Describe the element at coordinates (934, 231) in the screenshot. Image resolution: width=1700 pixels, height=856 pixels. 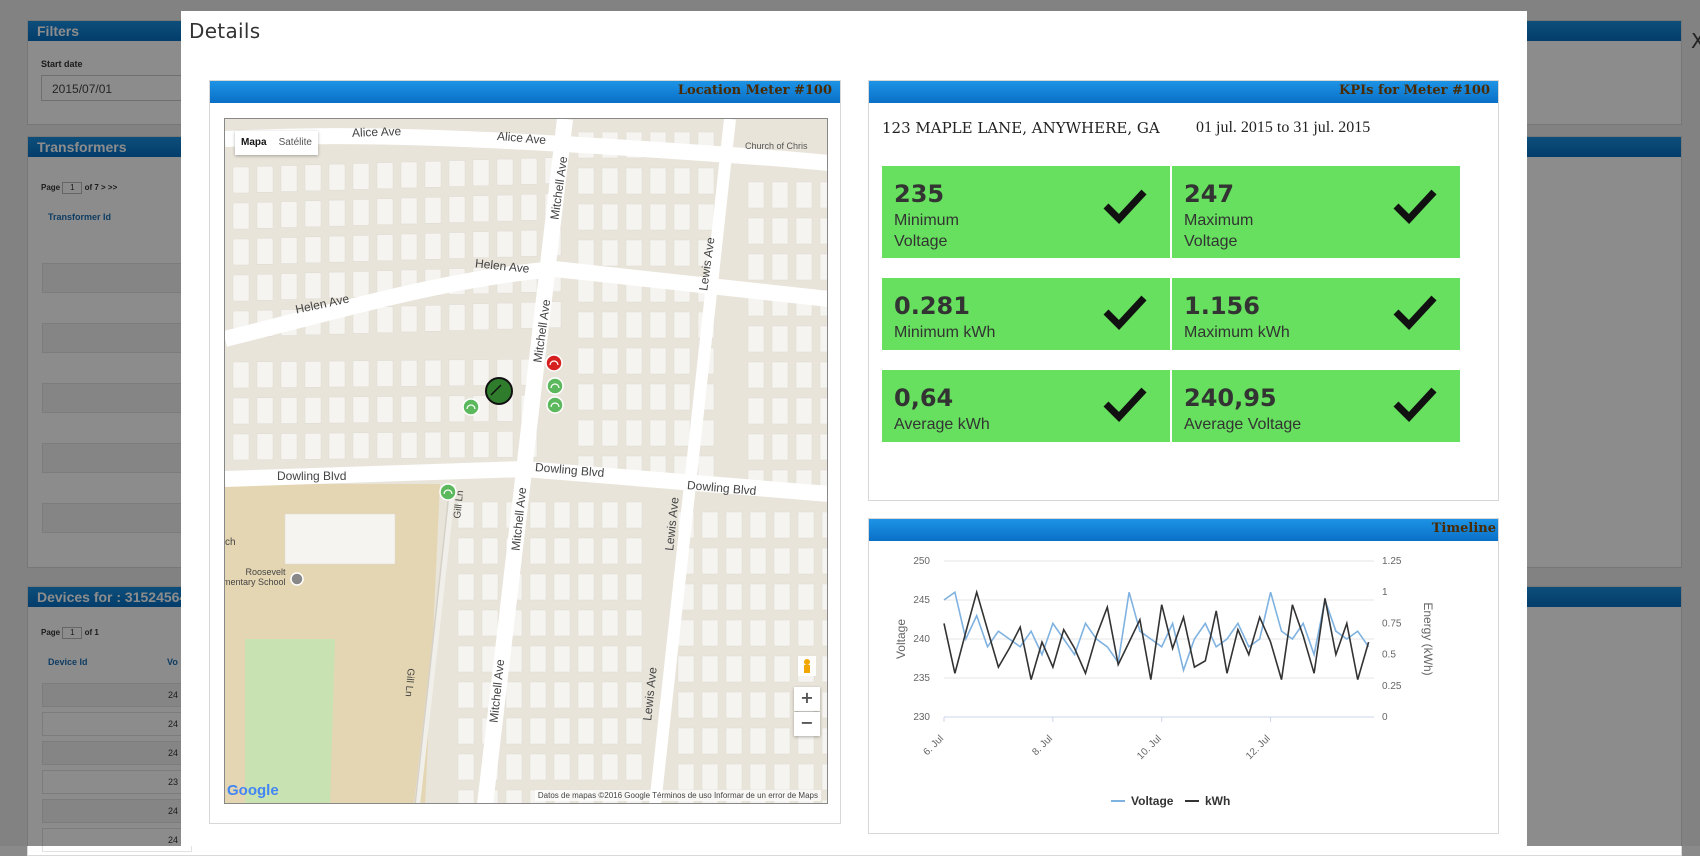
I see `kpi-label: Minimum Voltage` at that location.